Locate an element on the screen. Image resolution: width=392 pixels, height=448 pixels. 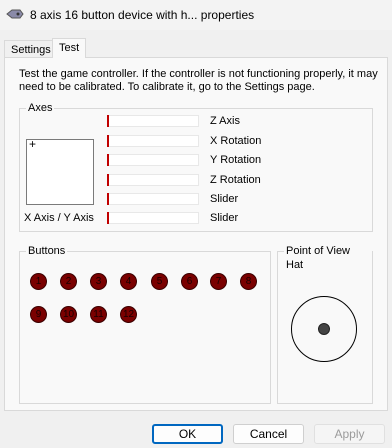
axis-label-z-axis: Z Axis is located at coordinates (225, 121).